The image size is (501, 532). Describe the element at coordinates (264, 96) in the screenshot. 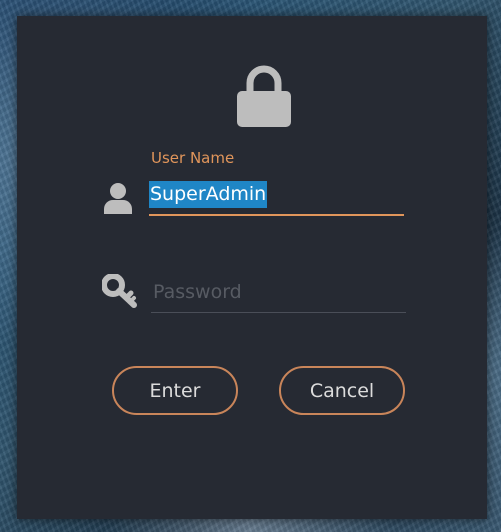

I see `lock-icon` at that location.